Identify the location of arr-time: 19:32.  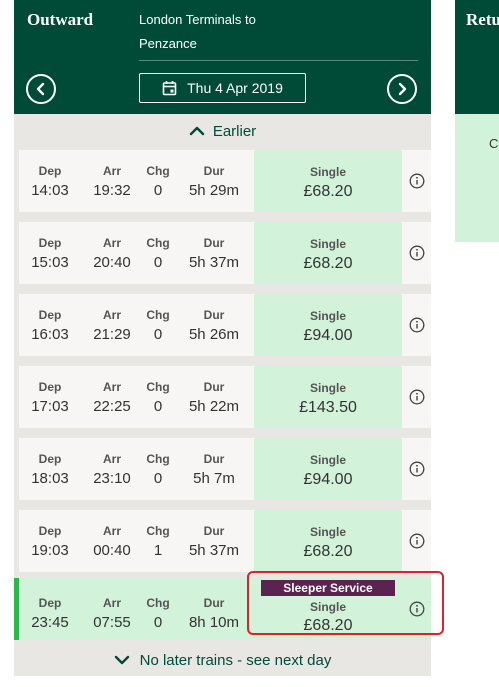
(112, 190).